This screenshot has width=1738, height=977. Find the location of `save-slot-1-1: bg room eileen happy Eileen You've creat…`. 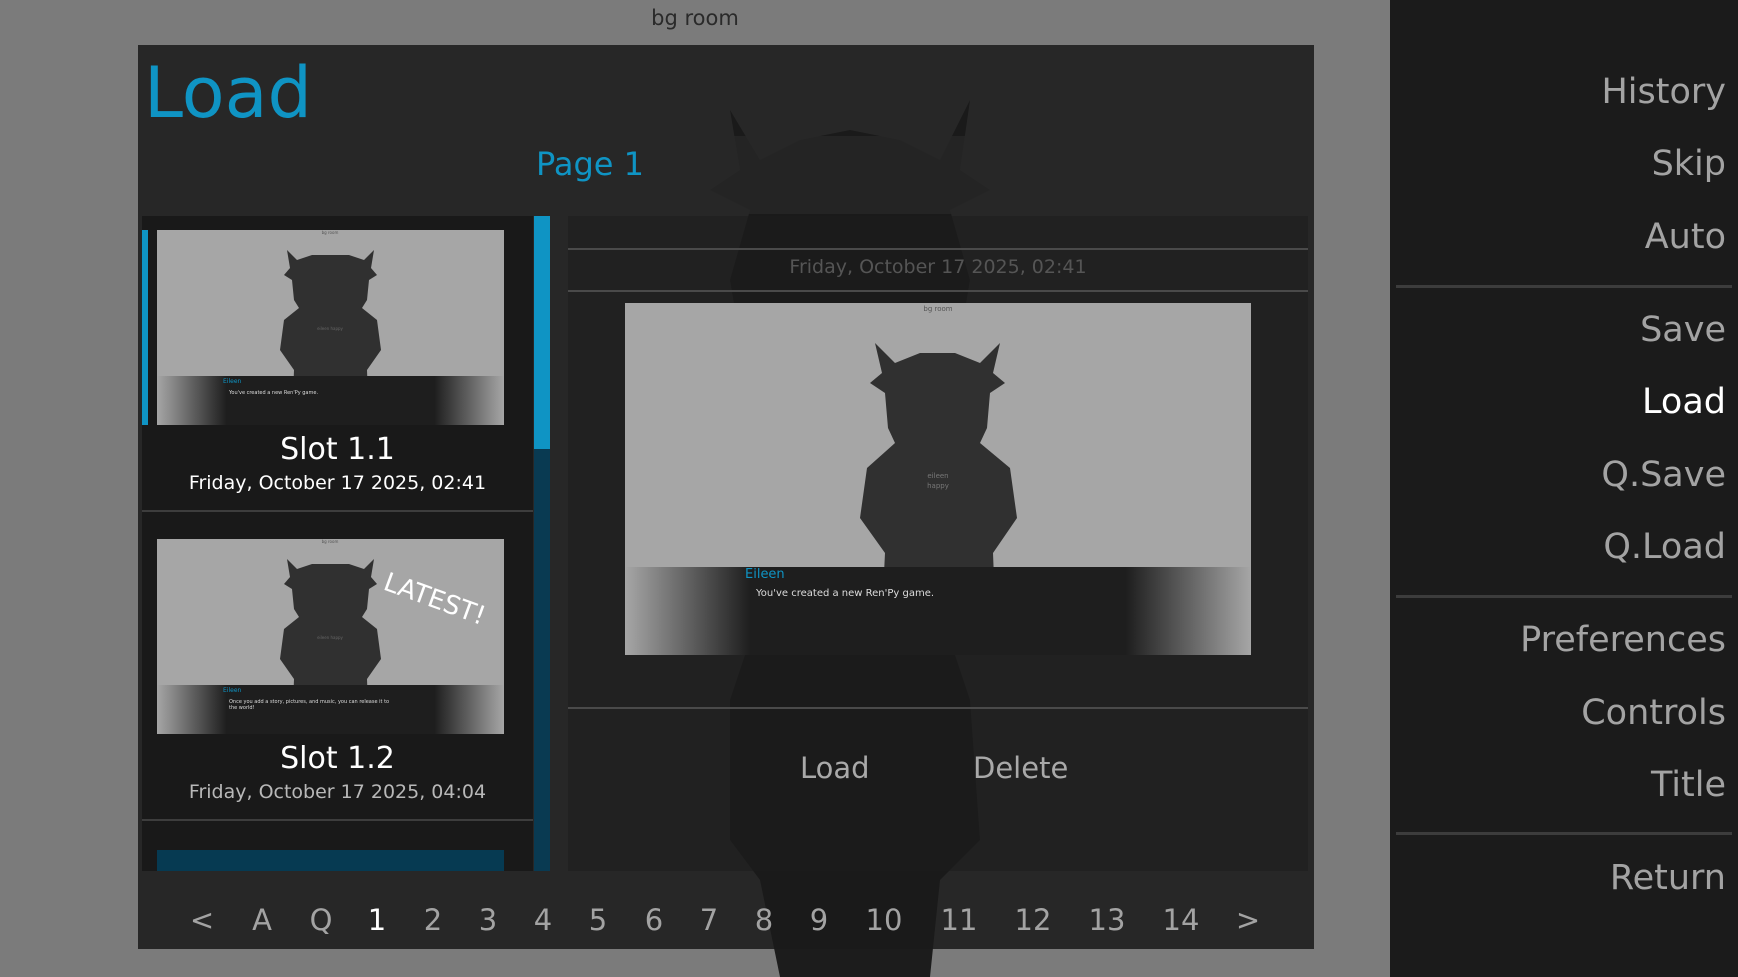

save-slot-1-1: bg room eileen happy Eileen You've creat… is located at coordinates (337, 364).